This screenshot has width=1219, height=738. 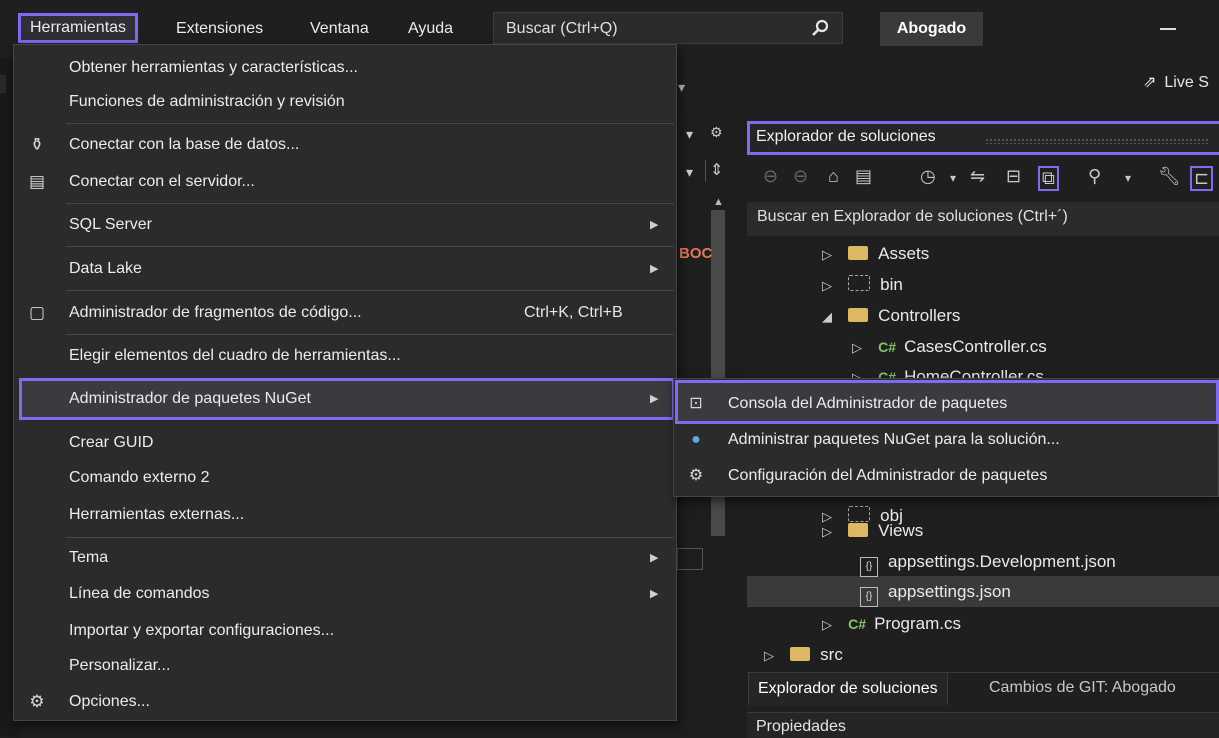 What do you see at coordinates (219, 29) in the screenshot?
I see `menu-extensiones: Extensiones` at bounding box center [219, 29].